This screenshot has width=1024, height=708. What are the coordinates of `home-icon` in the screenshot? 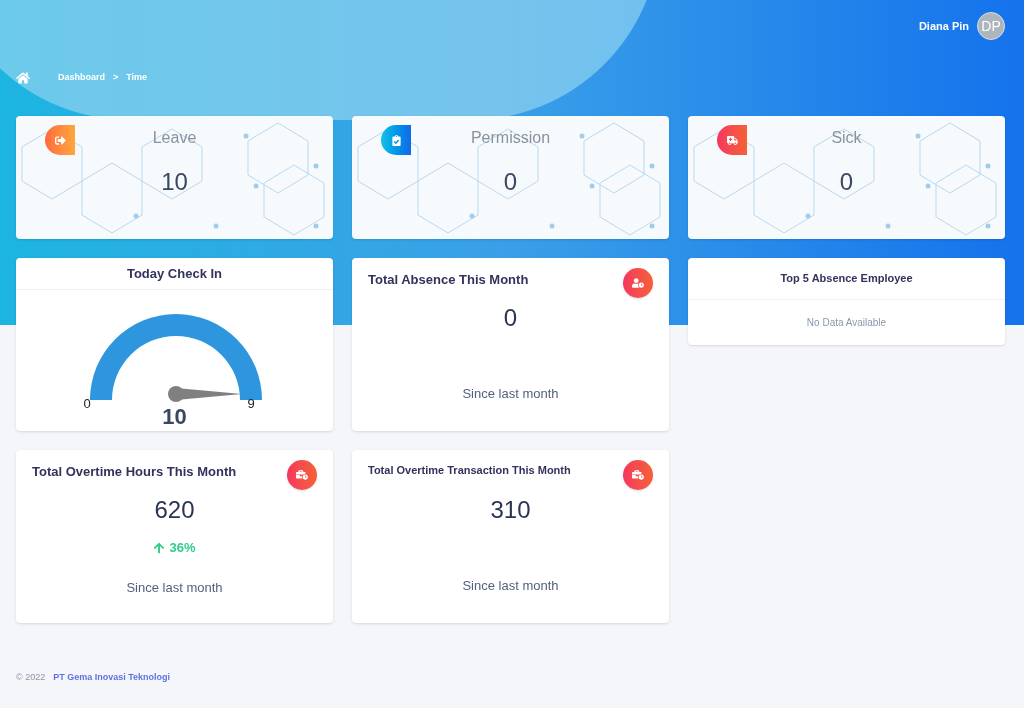 It's located at (23, 78).